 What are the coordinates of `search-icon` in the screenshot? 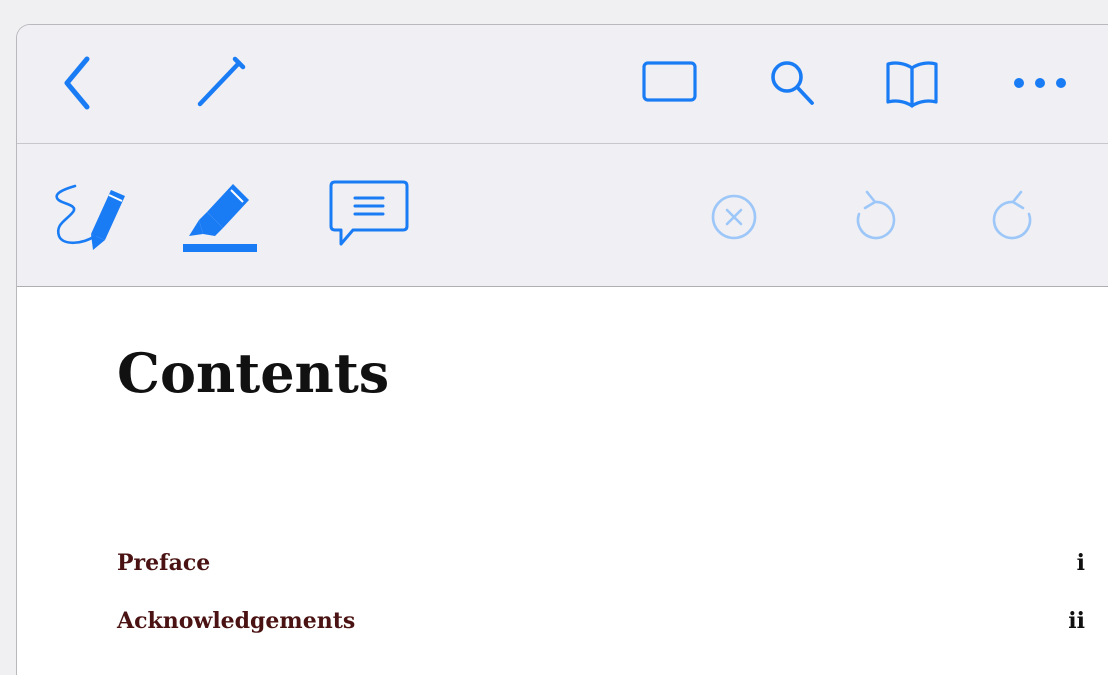 It's located at (793, 83).